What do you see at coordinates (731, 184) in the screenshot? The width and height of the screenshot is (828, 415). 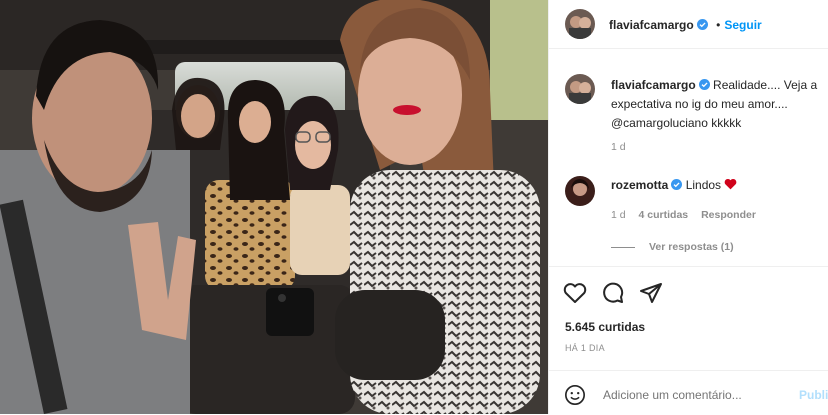 I see `heart-emoji-icon` at bounding box center [731, 184].